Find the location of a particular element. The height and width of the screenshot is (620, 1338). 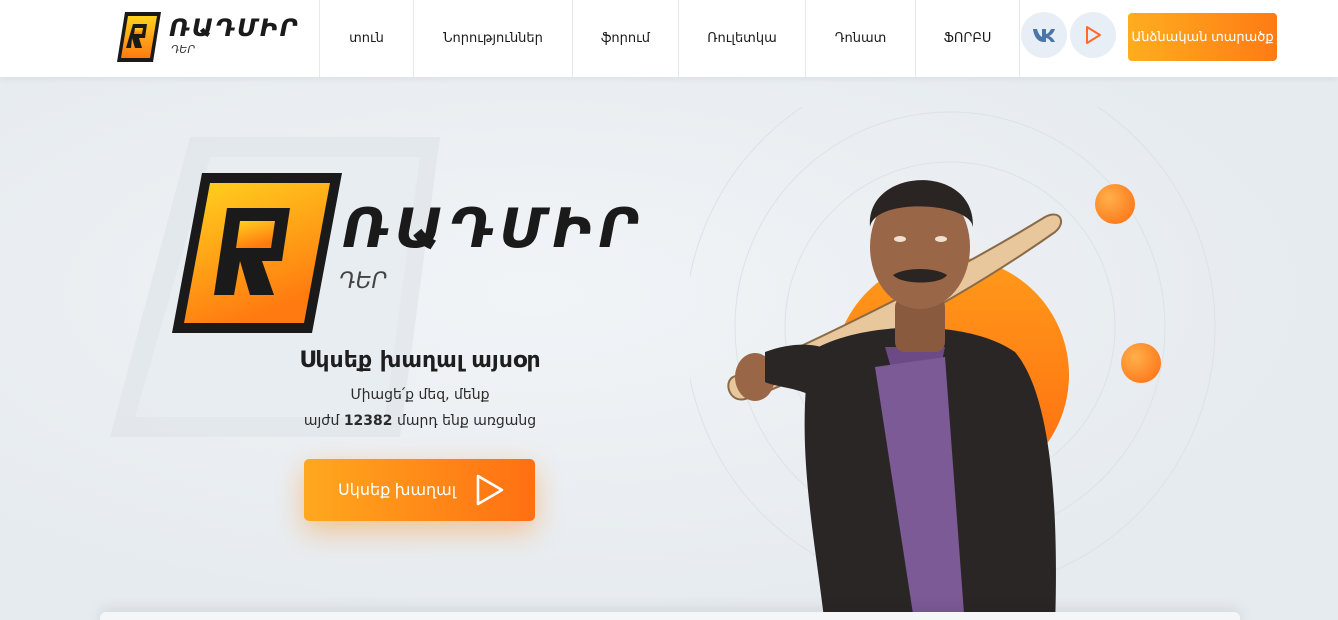

nav-item-news: Նորություններ is located at coordinates (492, 38).